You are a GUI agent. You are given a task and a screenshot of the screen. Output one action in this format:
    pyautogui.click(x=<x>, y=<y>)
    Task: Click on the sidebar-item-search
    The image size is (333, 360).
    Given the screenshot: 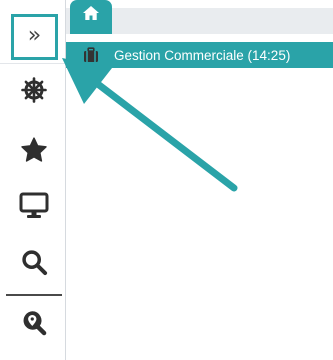 What is the action you would take?
    pyautogui.click(x=34, y=262)
    